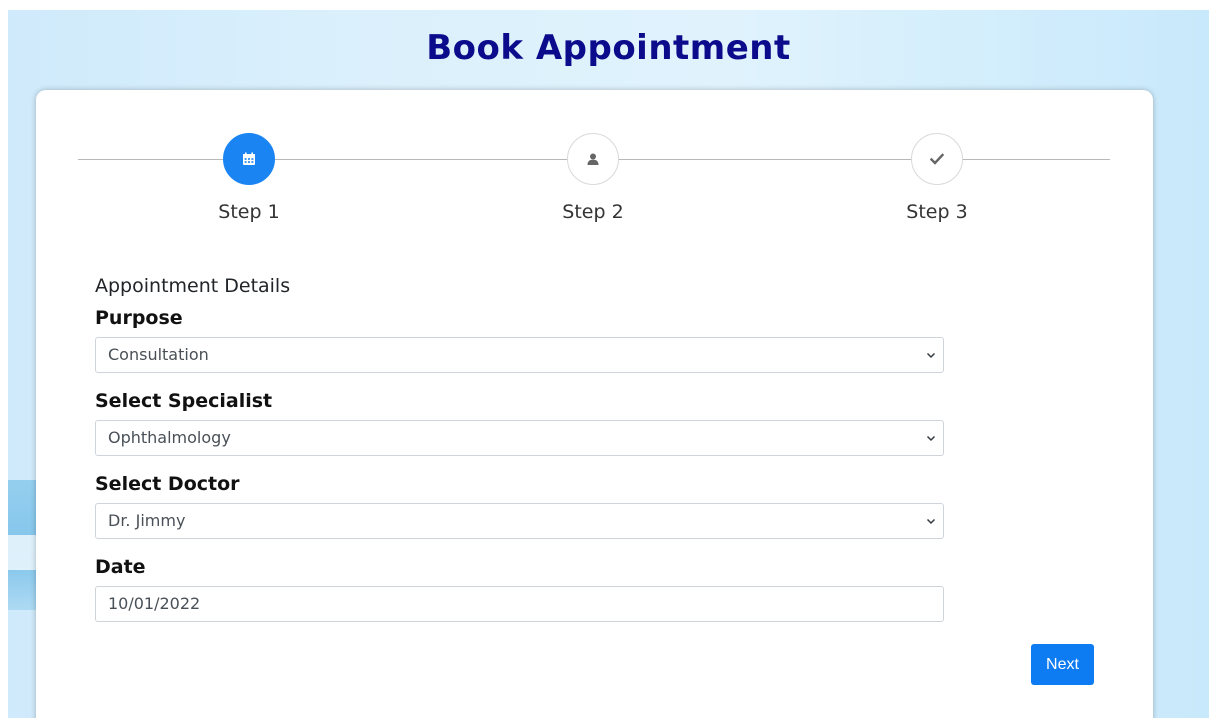  I want to click on stepper: Step 1 Step 2 Step 3, so click(594, 183).